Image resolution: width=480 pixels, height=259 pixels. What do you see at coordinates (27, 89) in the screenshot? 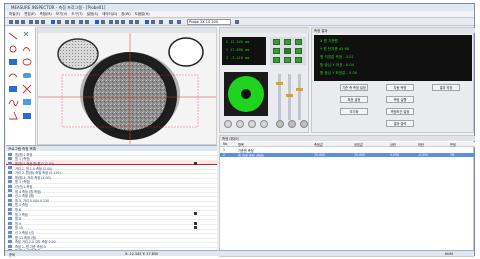
I see `tool-intersect-icon` at bounding box center [27, 89].